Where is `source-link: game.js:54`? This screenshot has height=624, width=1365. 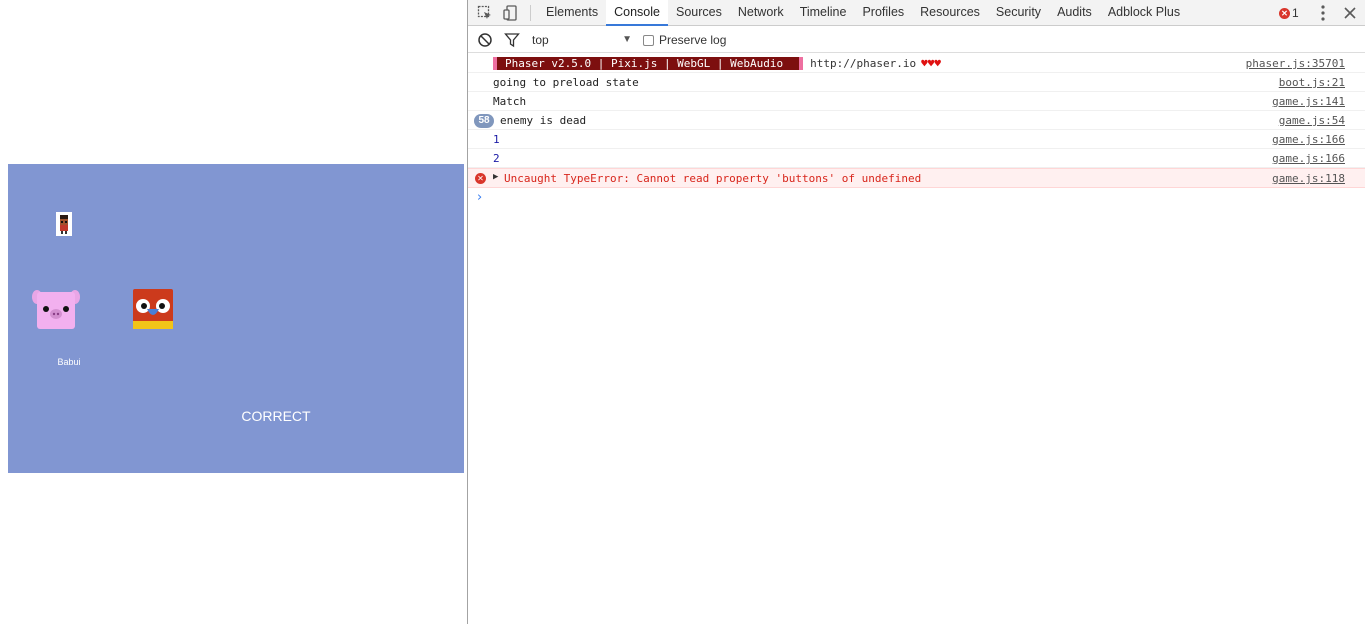 source-link: game.js:54 is located at coordinates (1312, 120).